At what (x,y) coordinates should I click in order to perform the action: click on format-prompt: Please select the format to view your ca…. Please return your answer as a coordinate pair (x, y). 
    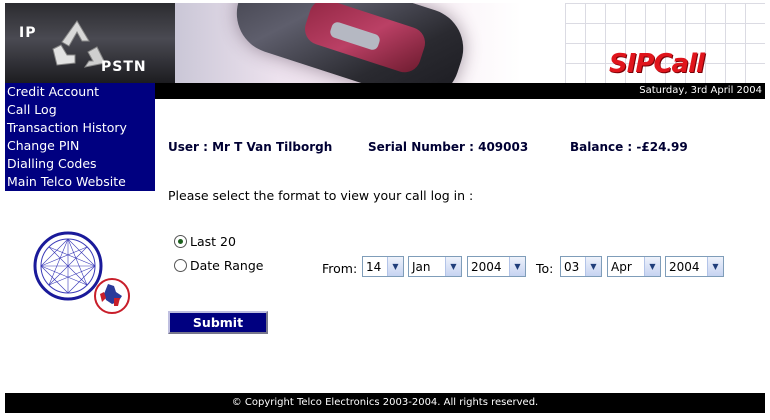
    Looking at the image, I should click on (321, 195).